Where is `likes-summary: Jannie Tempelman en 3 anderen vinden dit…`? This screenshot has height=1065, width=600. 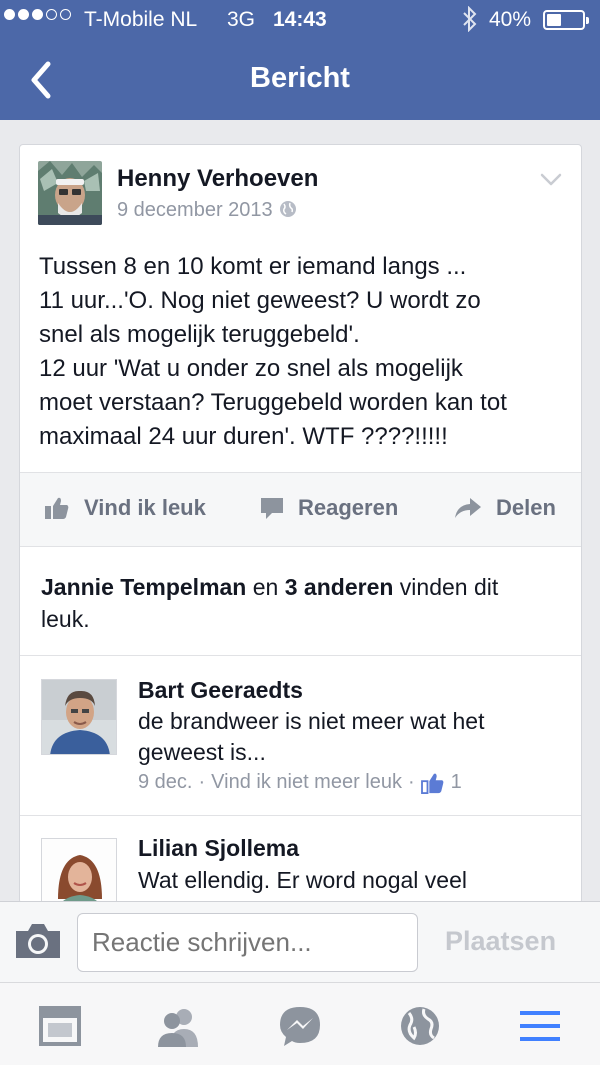 likes-summary: Jannie Tempelman en 3 anderen vinden dit… is located at coordinates (303, 603).